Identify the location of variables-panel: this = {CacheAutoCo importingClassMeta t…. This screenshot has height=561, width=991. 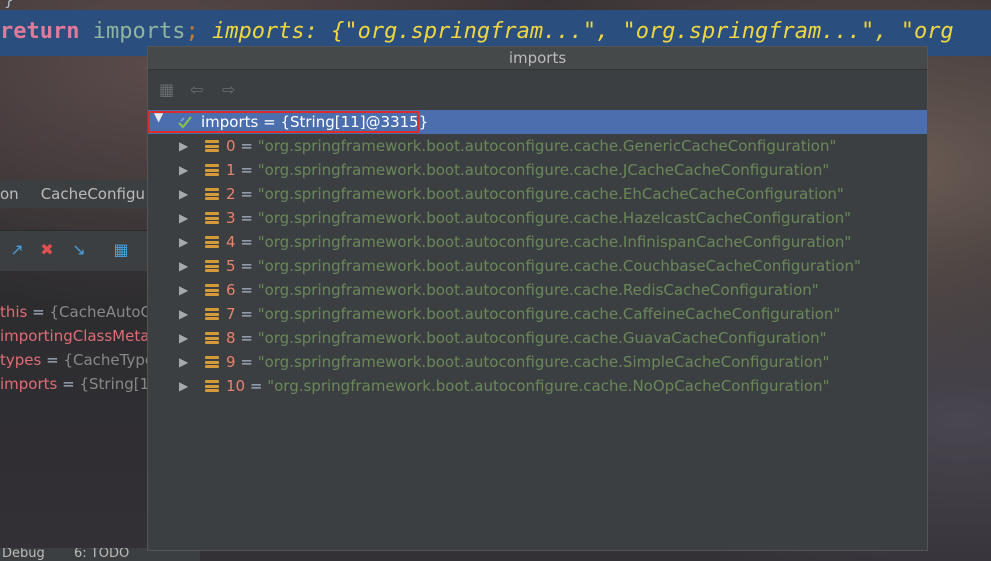
(74, 350).